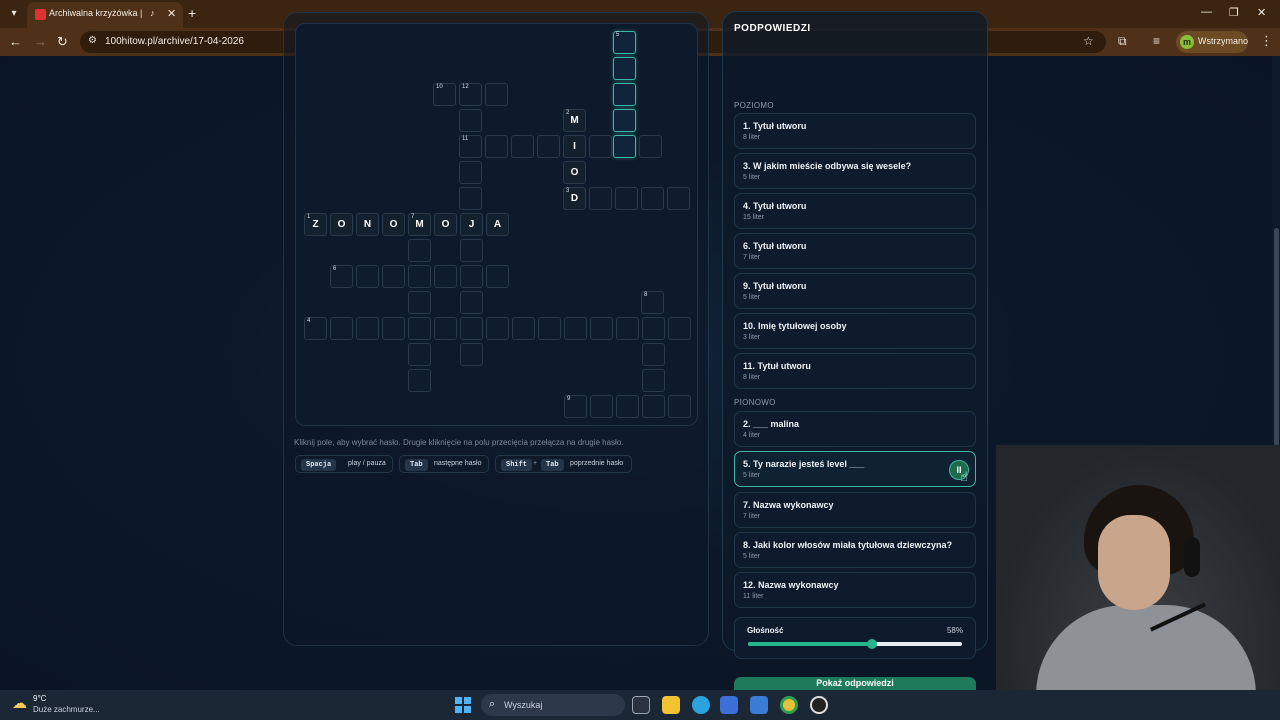 This screenshot has height=720, width=1280. What do you see at coordinates (855, 590) in the screenshot?
I see `clue-down-12: 12. Nazwa wykonawcy 11 liter` at bounding box center [855, 590].